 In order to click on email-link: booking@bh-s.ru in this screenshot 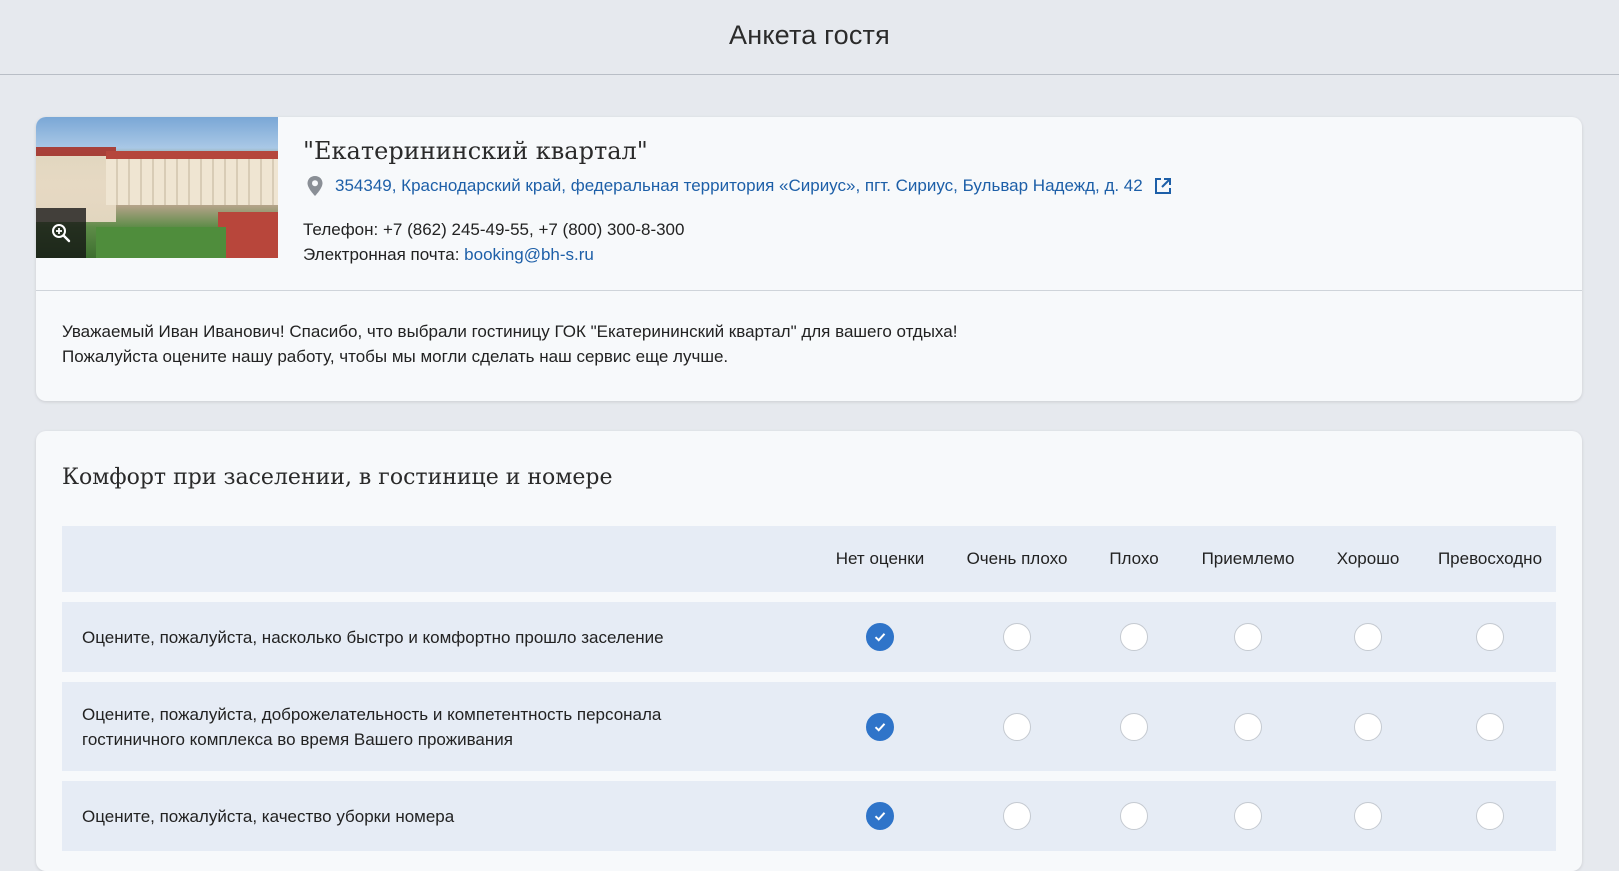, I will do `click(529, 254)`.